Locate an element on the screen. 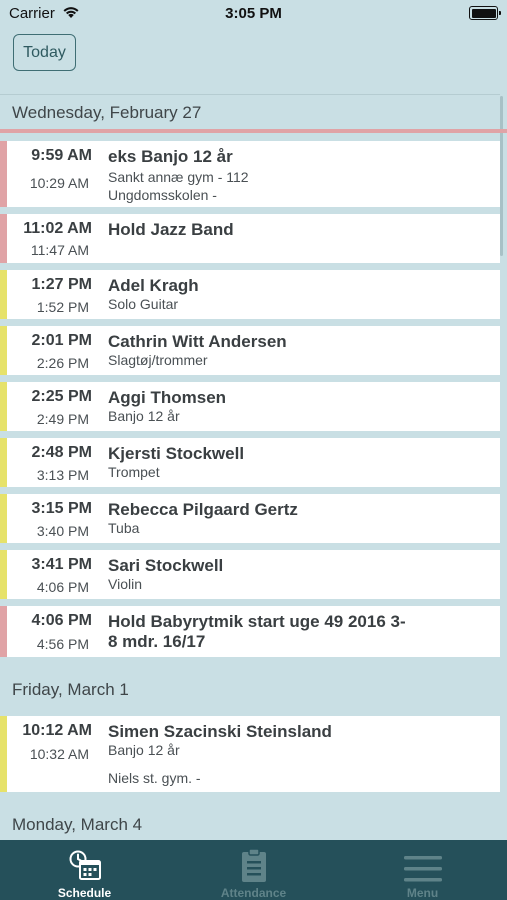 The height and width of the screenshot is (900, 507). event-start-time: 2:01 PM is located at coordinates (61, 340).